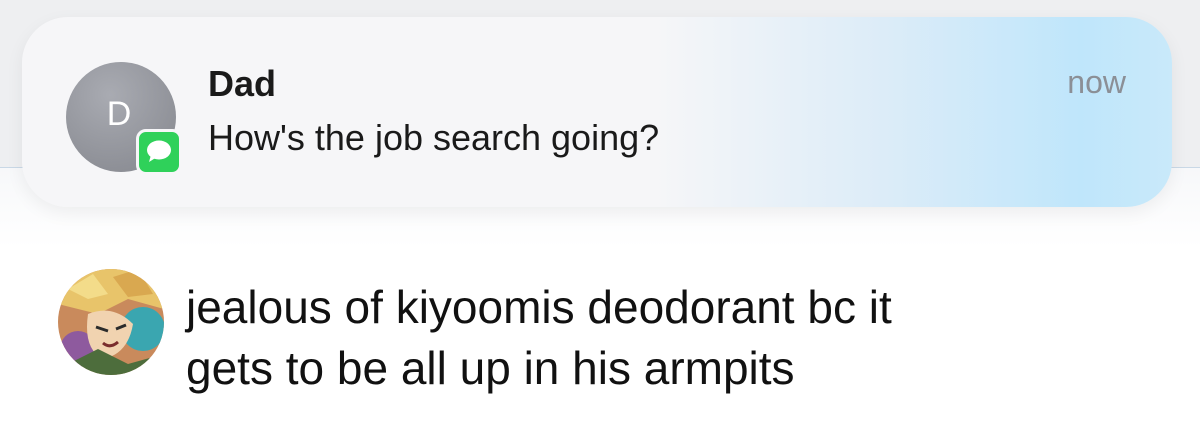 The height and width of the screenshot is (431, 1200). Describe the element at coordinates (539, 307) in the screenshot. I see `post-text-line: jealous of kiyoomis deodorant bc it` at that location.